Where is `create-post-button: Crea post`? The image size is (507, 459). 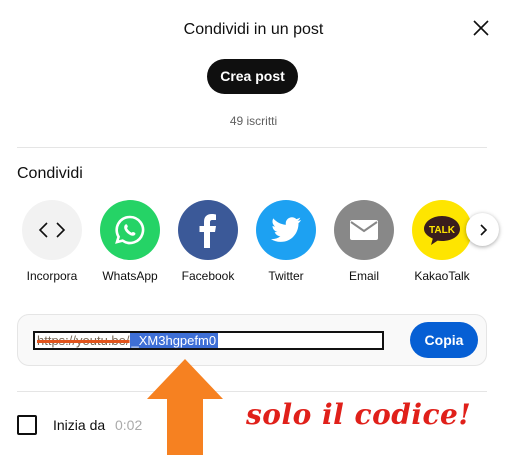 create-post-button: Crea post is located at coordinates (252, 76).